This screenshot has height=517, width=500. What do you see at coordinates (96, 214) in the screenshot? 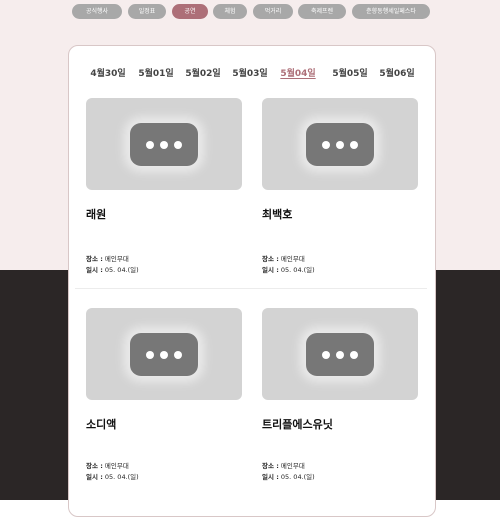
I see `performer-name: 래원` at bounding box center [96, 214].